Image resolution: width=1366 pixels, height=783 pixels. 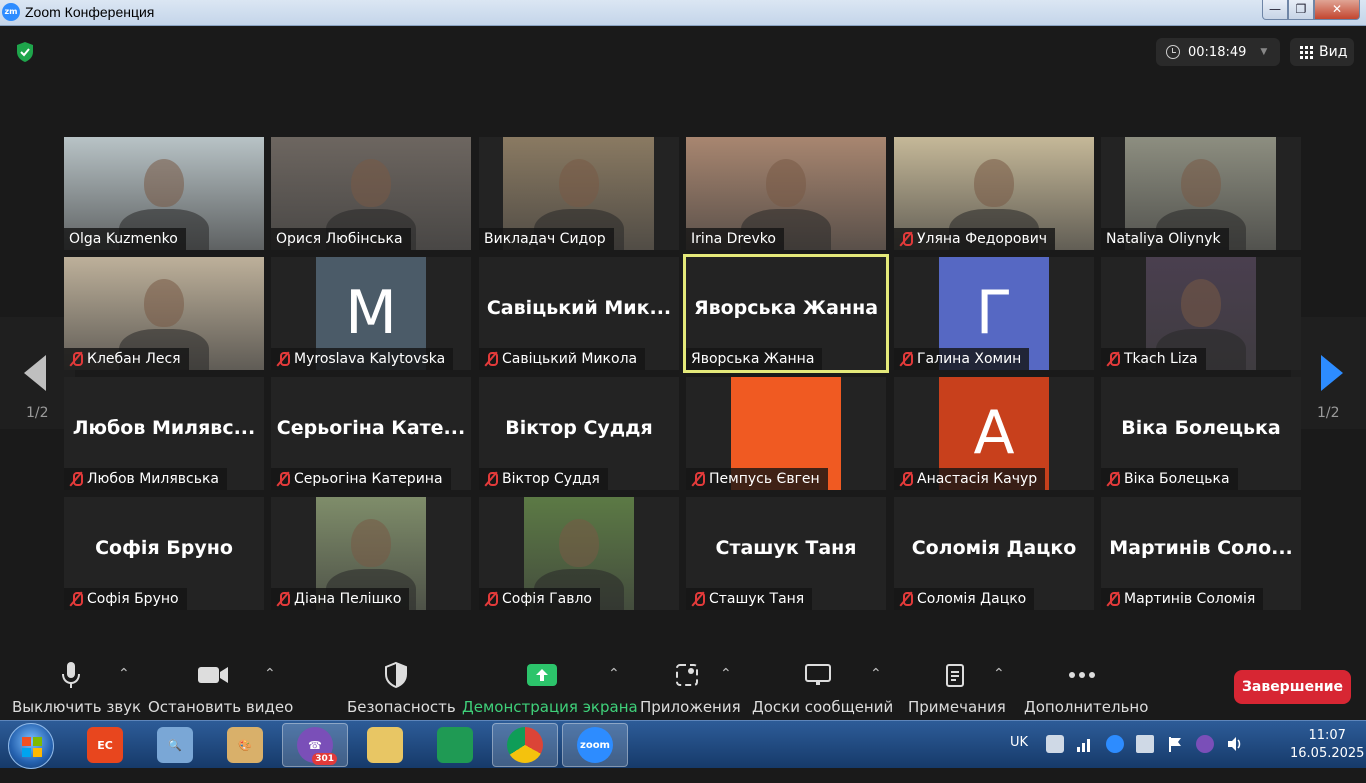 What do you see at coordinates (690, 707) in the screenshot?
I see `apps-label: Приложения` at bounding box center [690, 707].